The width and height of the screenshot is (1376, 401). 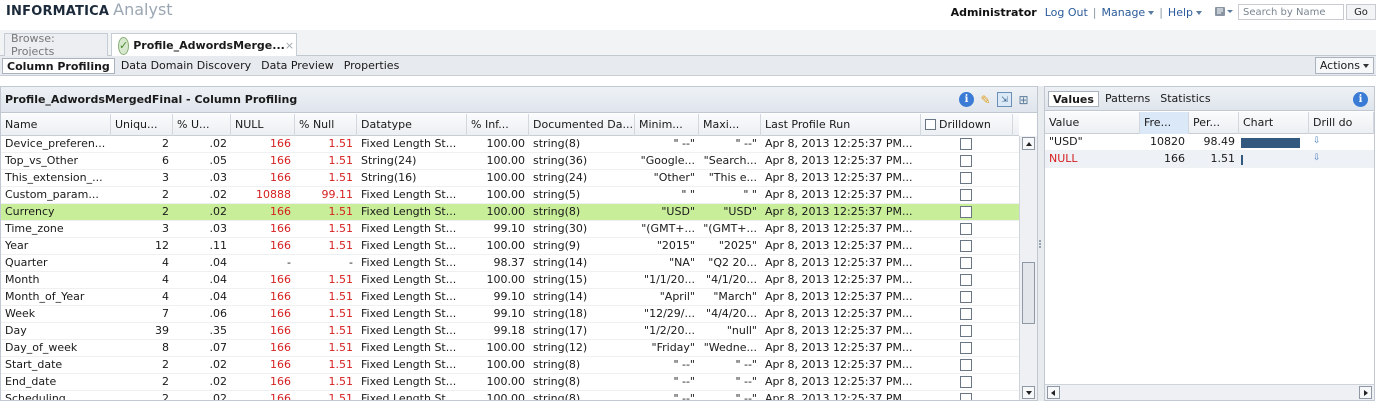 I want to click on tab-profile: ✓ Profile_AdwordsMerge... ×, so click(x=204, y=45).